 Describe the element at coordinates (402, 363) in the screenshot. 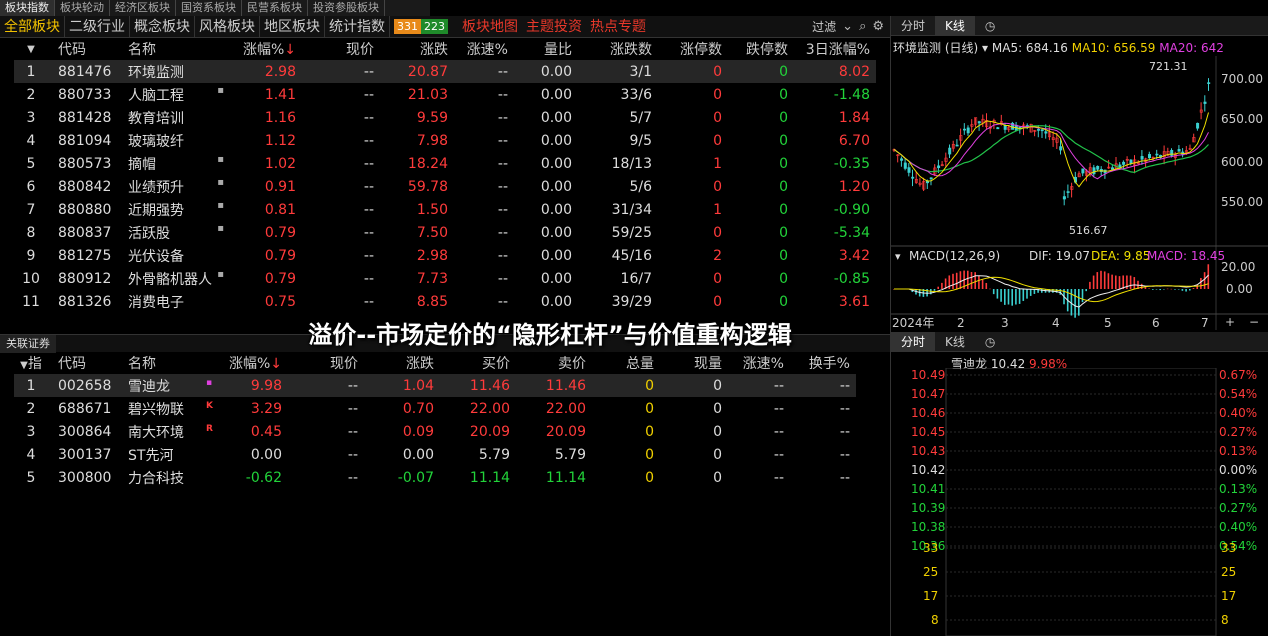

I see `col-stock-change: 涨跌` at that location.